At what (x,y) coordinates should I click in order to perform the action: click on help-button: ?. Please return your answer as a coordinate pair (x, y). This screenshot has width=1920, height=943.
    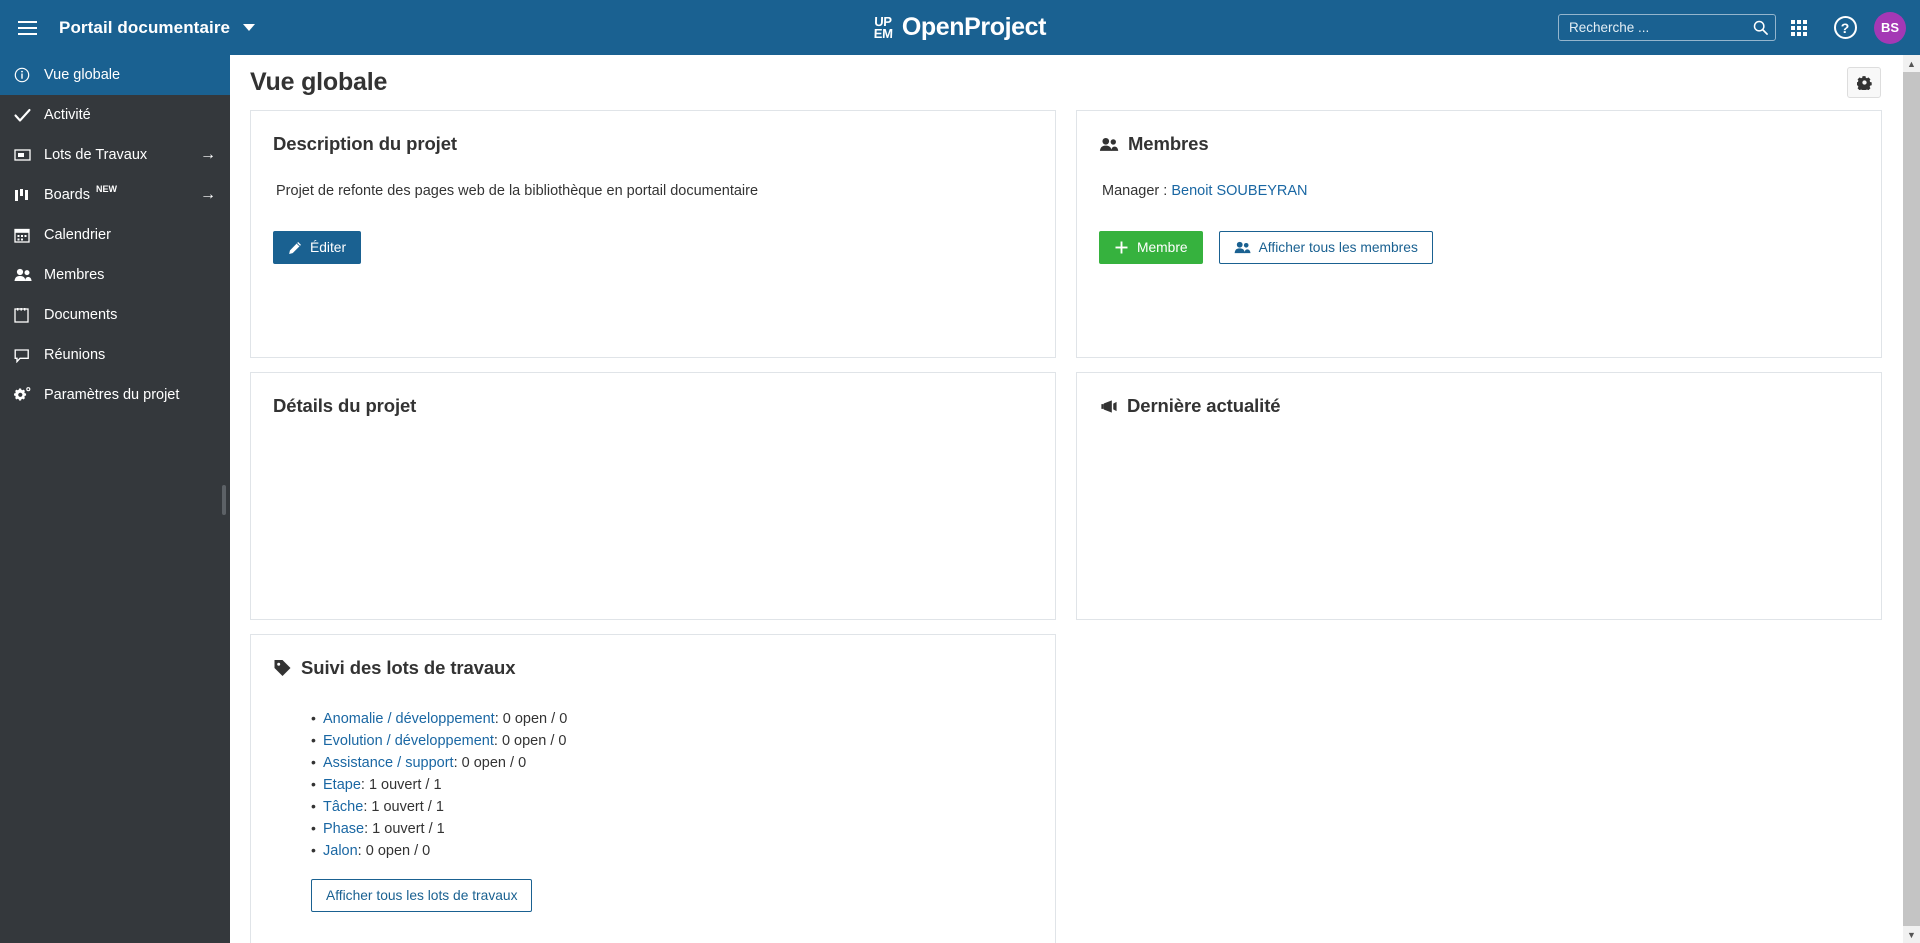
    Looking at the image, I should click on (1845, 27).